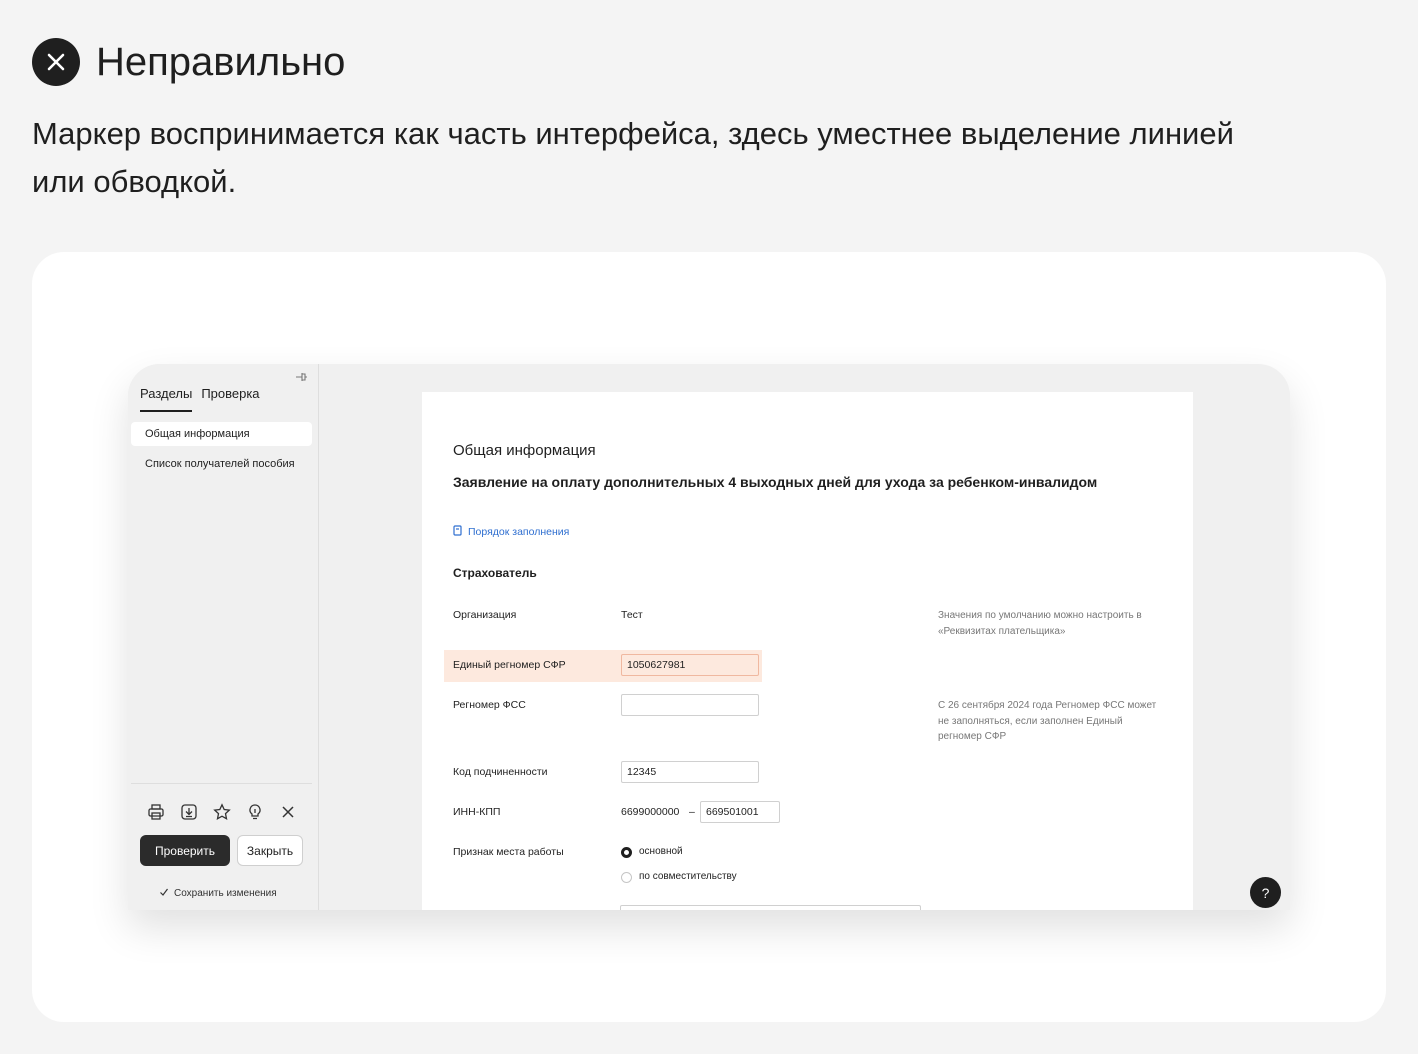 This screenshot has height=1054, width=1418. Describe the element at coordinates (688, 876) in the screenshot. I see `radio-part-time-label: по совместительству` at that location.